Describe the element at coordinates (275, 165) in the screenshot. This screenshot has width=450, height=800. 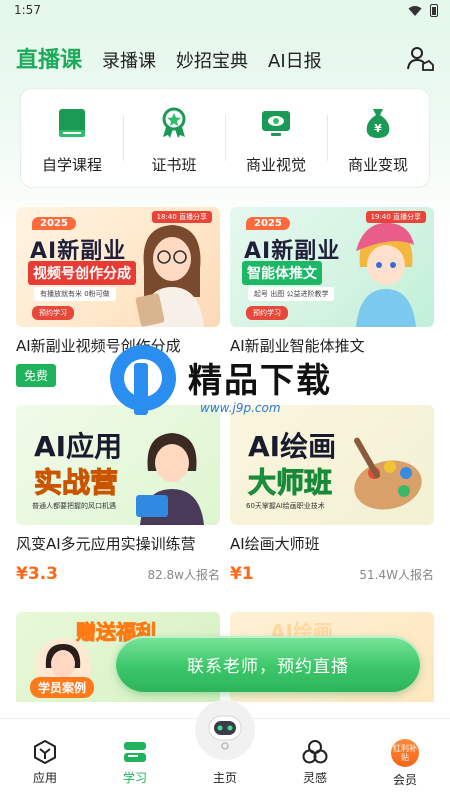
I see `category-label: 商业视觉` at that location.